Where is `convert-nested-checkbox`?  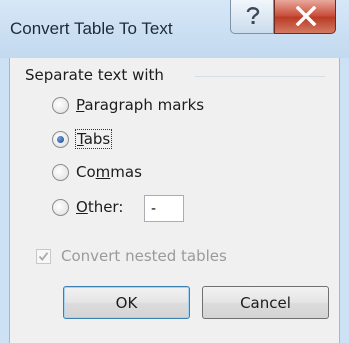 convert-nested-checkbox is located at coordinates (43, 256).